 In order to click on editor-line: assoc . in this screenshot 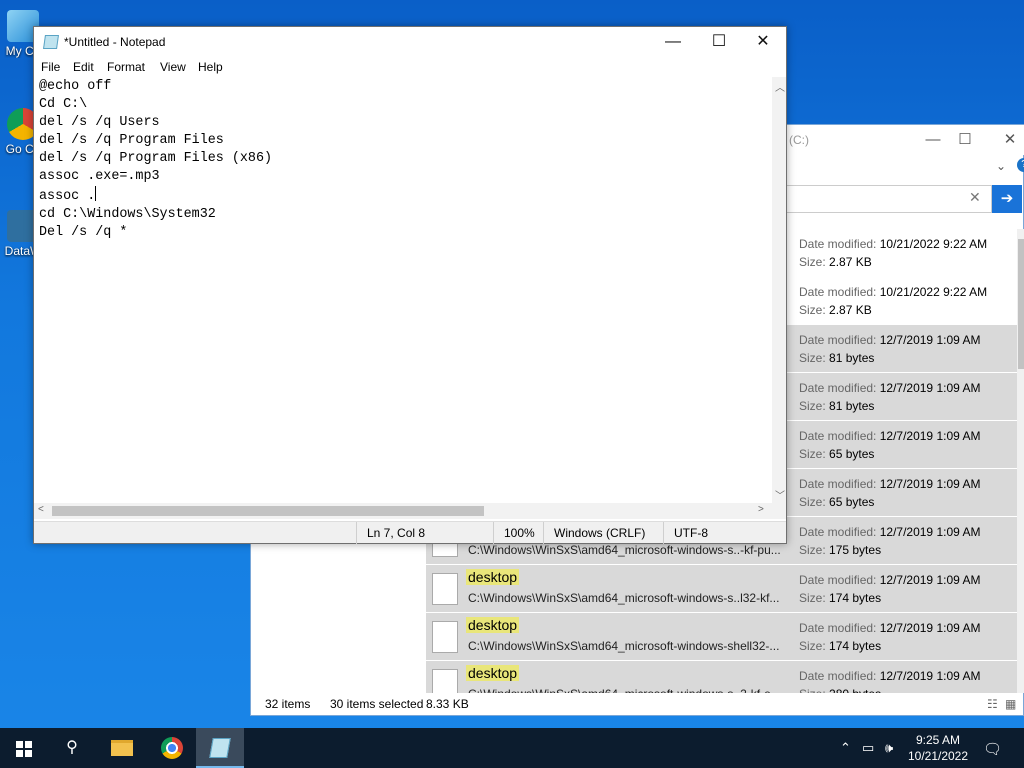, I will do `click(403, 196)`.